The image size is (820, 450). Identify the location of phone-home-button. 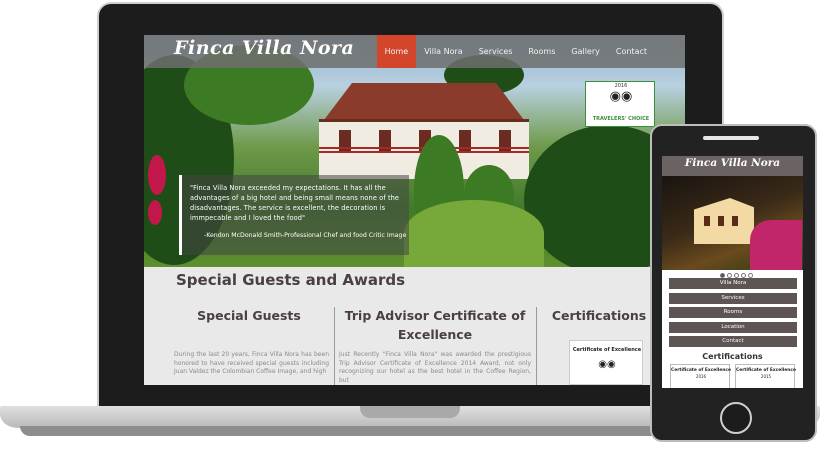
(736, 418).